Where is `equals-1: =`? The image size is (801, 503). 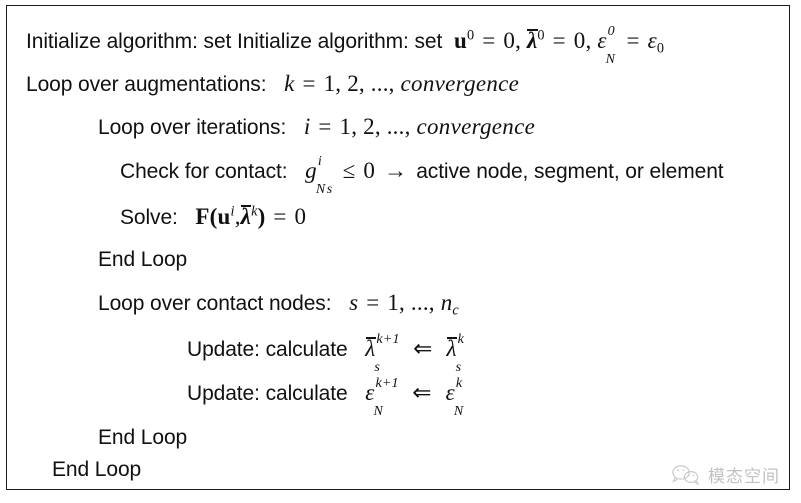 equals-1: = is located at coordinates (489, 40).